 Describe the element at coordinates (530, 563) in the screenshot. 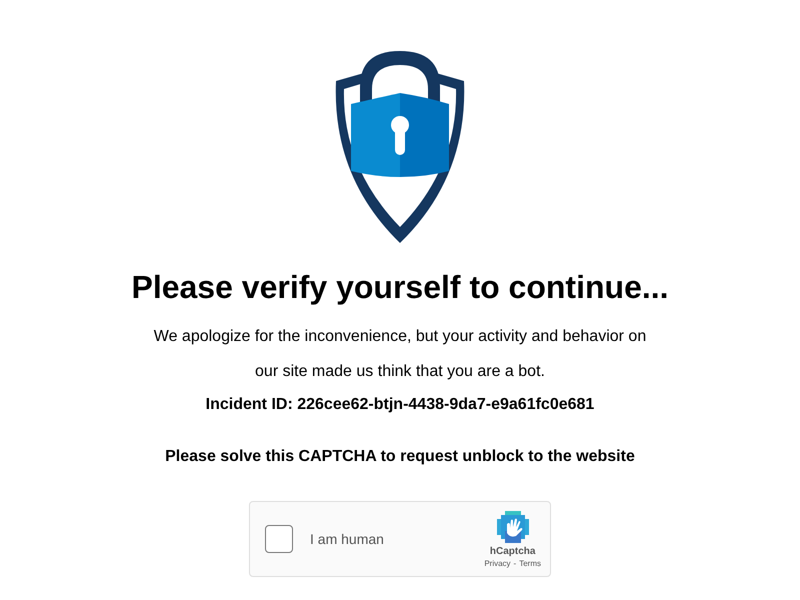

I see `terms-link: Terms` at that location.